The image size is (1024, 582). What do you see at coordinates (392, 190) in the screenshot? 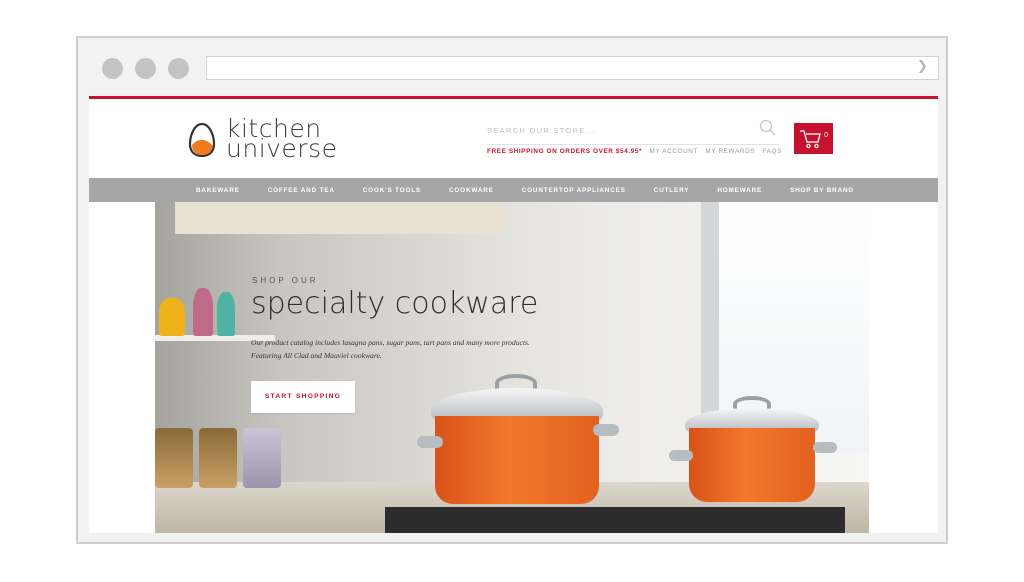
I see `nav-item-cooks-tools: COOK'S TOOLS` at bounding box center [392, 190].